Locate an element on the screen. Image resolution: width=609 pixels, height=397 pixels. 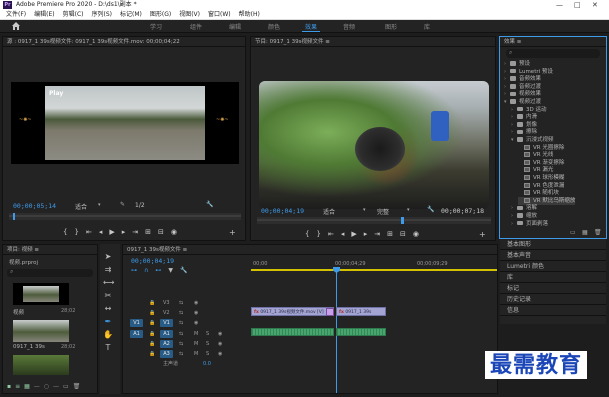
menu-item-5: 图形(G) is located at coordinates (160, 14).